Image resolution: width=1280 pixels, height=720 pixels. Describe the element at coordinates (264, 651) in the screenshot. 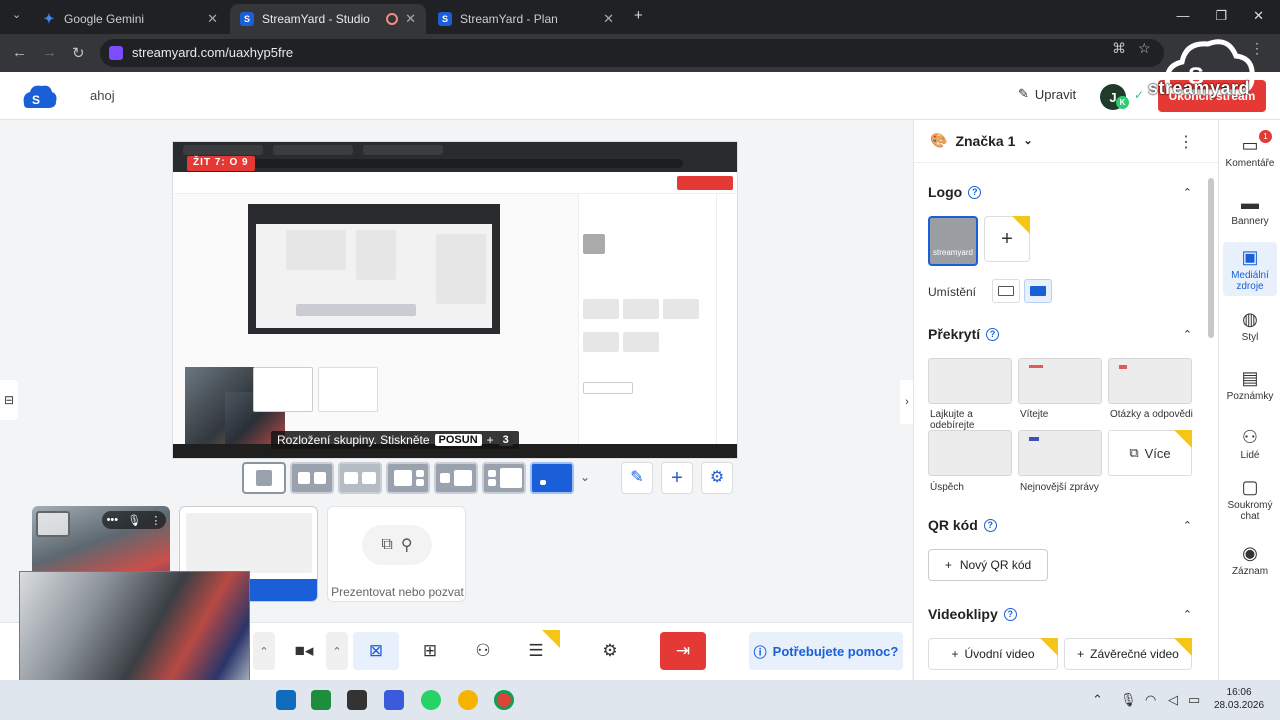

I see `mic-options-chevron-icon: ⌃` at that location.